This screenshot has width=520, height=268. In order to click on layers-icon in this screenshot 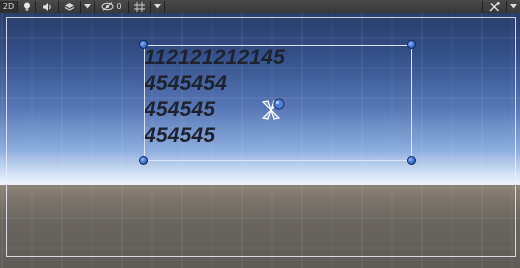, I will do `click(69, 6)`.